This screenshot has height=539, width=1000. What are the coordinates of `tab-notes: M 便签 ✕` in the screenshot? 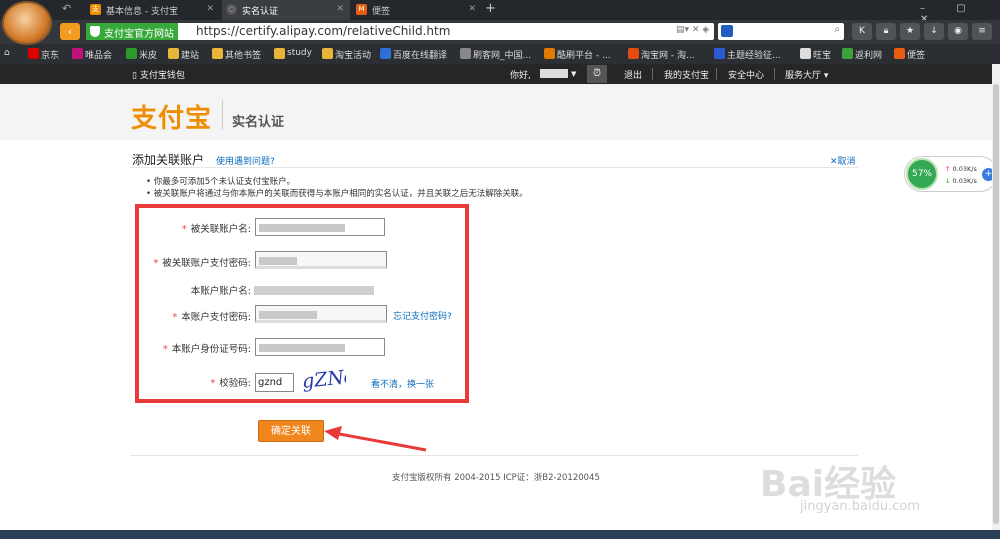 It's located at (417, 10).